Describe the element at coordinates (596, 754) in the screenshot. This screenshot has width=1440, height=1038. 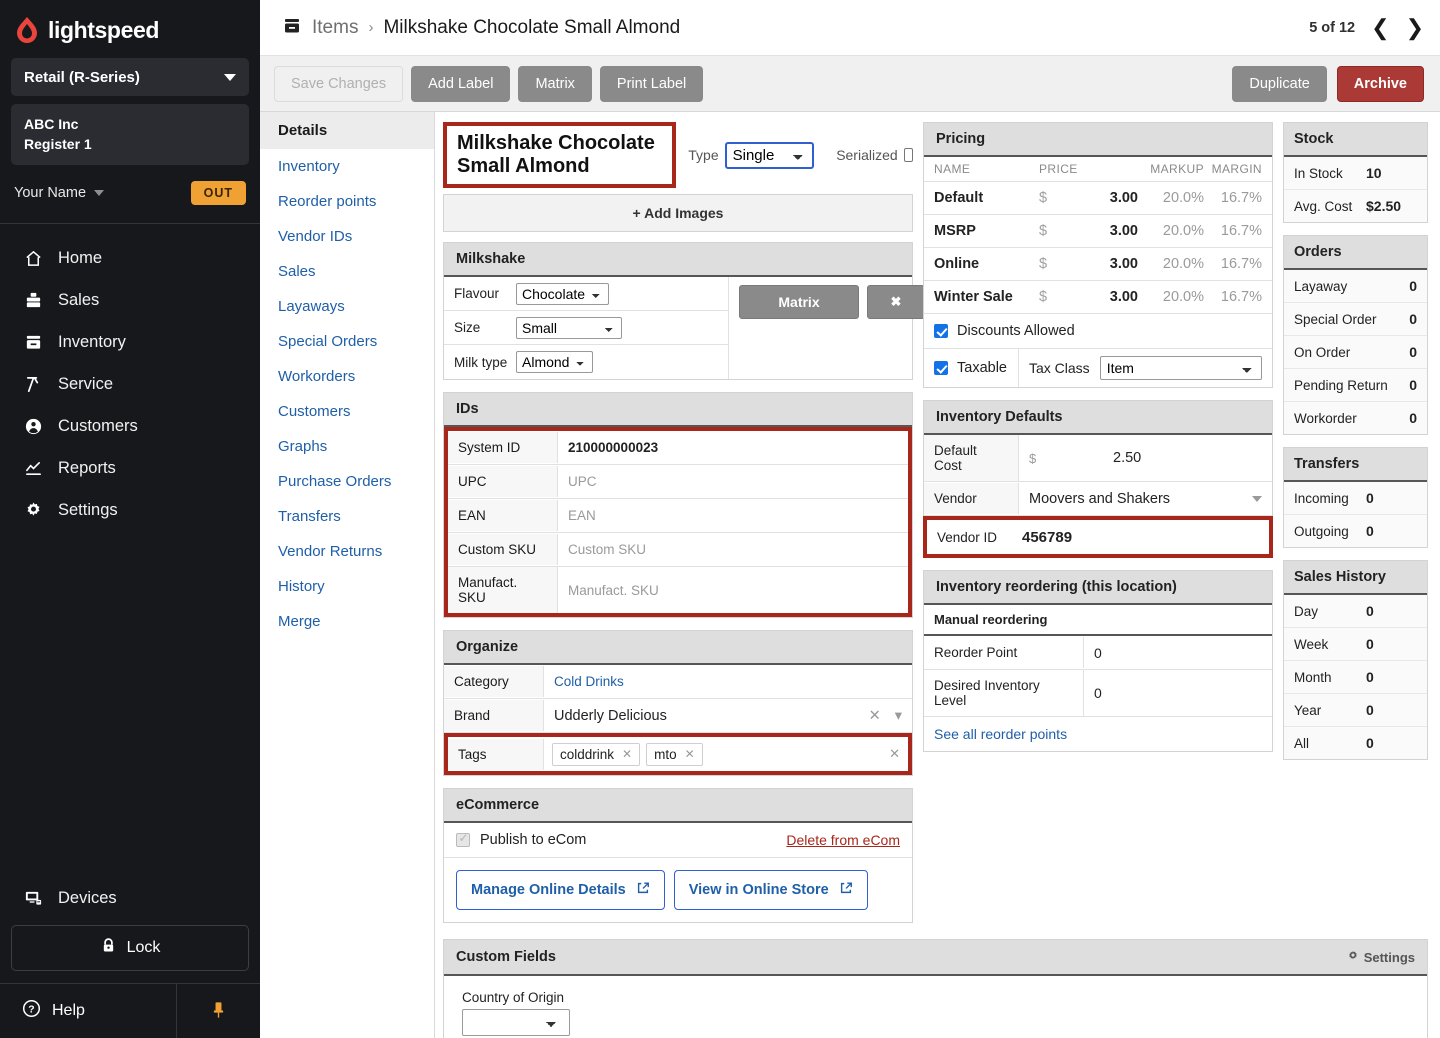
I see `tag-chip: colddrink ✕` at that location.